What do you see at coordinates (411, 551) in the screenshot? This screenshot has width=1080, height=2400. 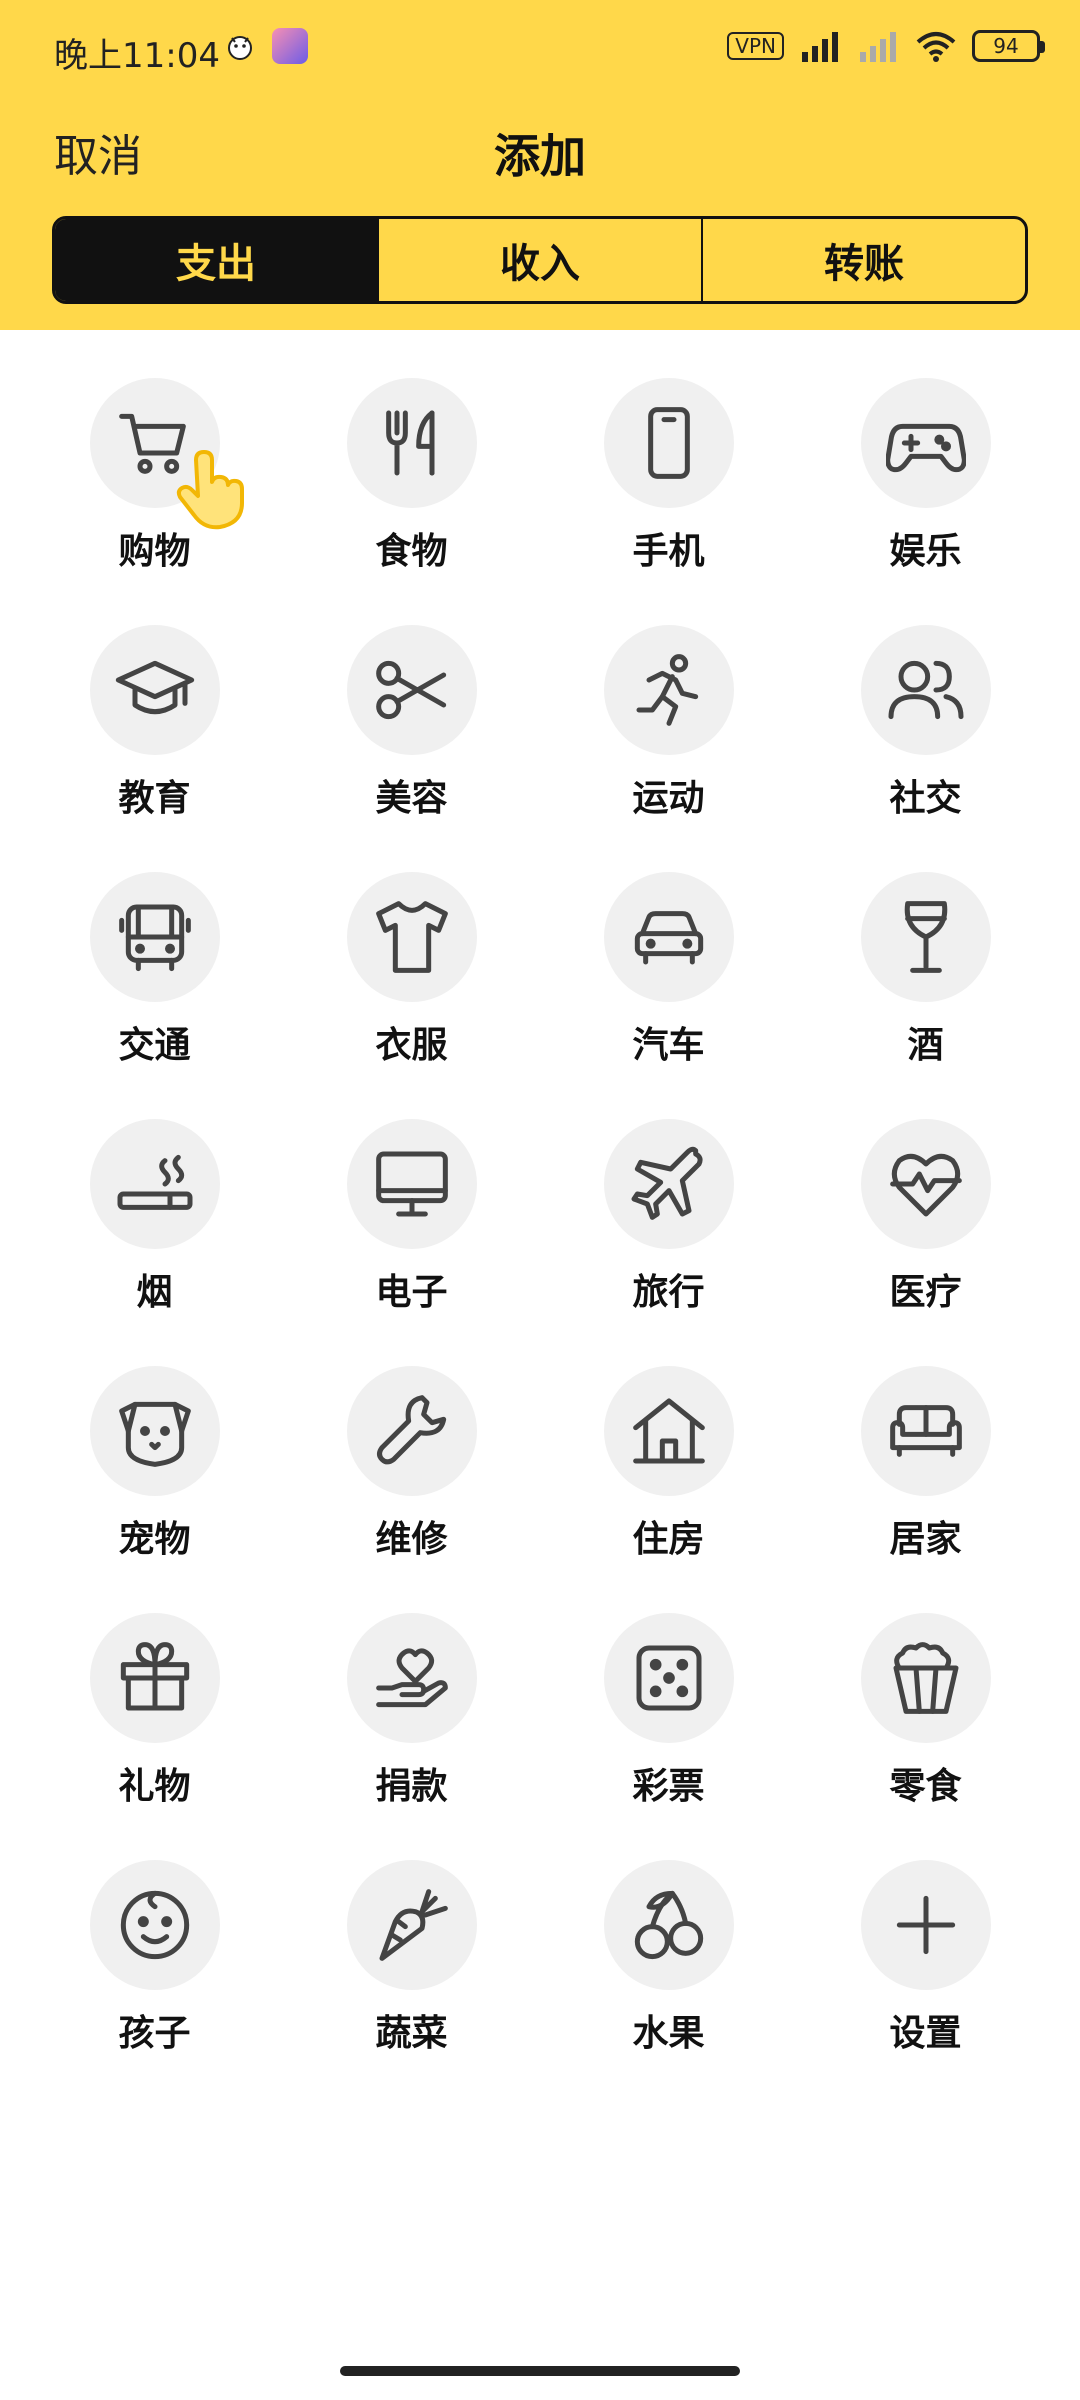 I see `category-label: 食物` at bounding box center [411, 551].